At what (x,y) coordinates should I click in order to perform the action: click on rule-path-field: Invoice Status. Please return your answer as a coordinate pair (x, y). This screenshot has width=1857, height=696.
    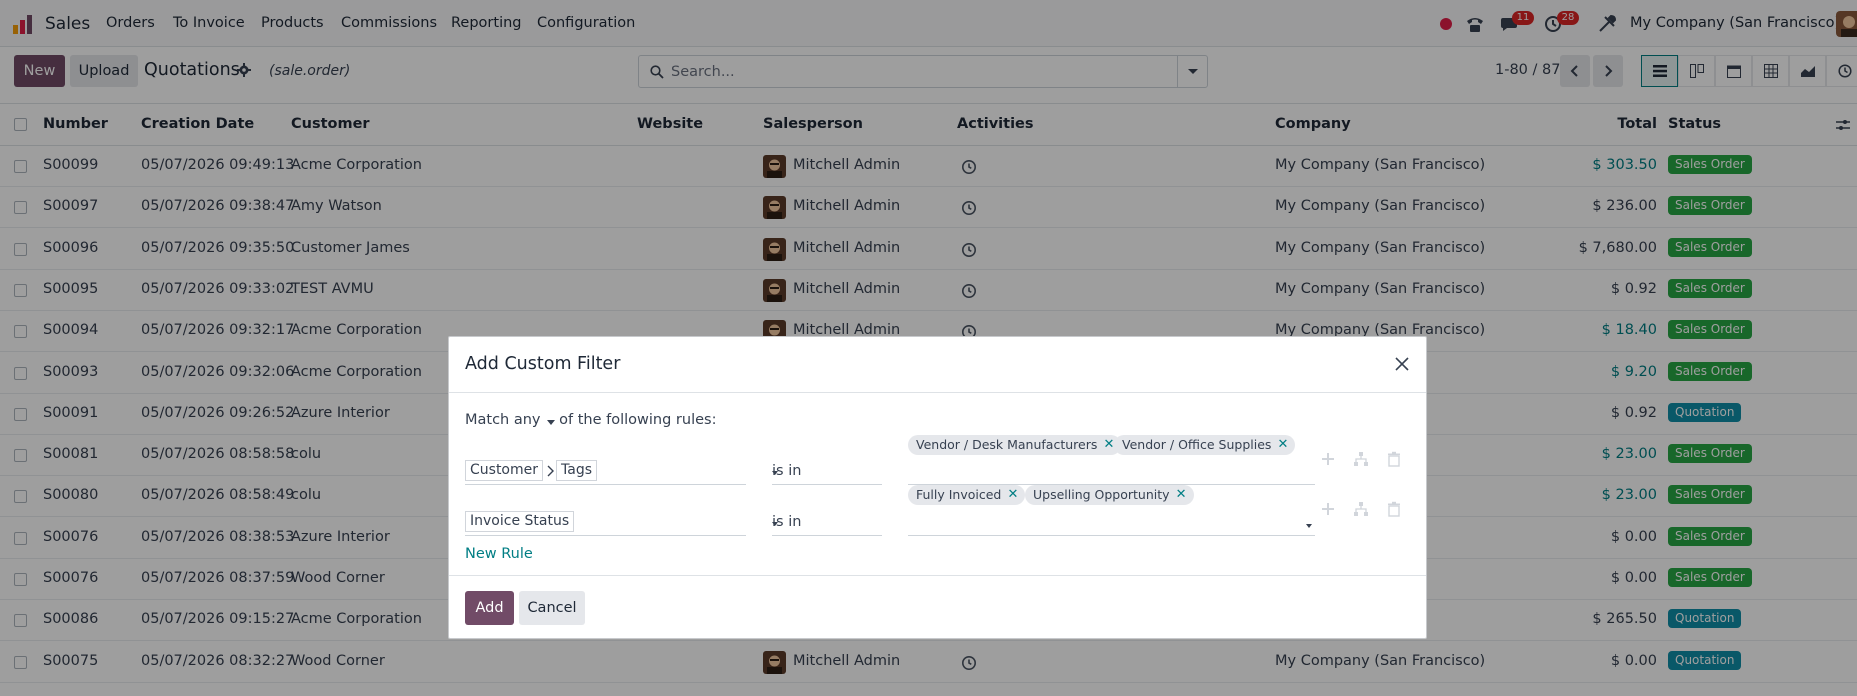
    Looking at the image, I should click on (605, 523).